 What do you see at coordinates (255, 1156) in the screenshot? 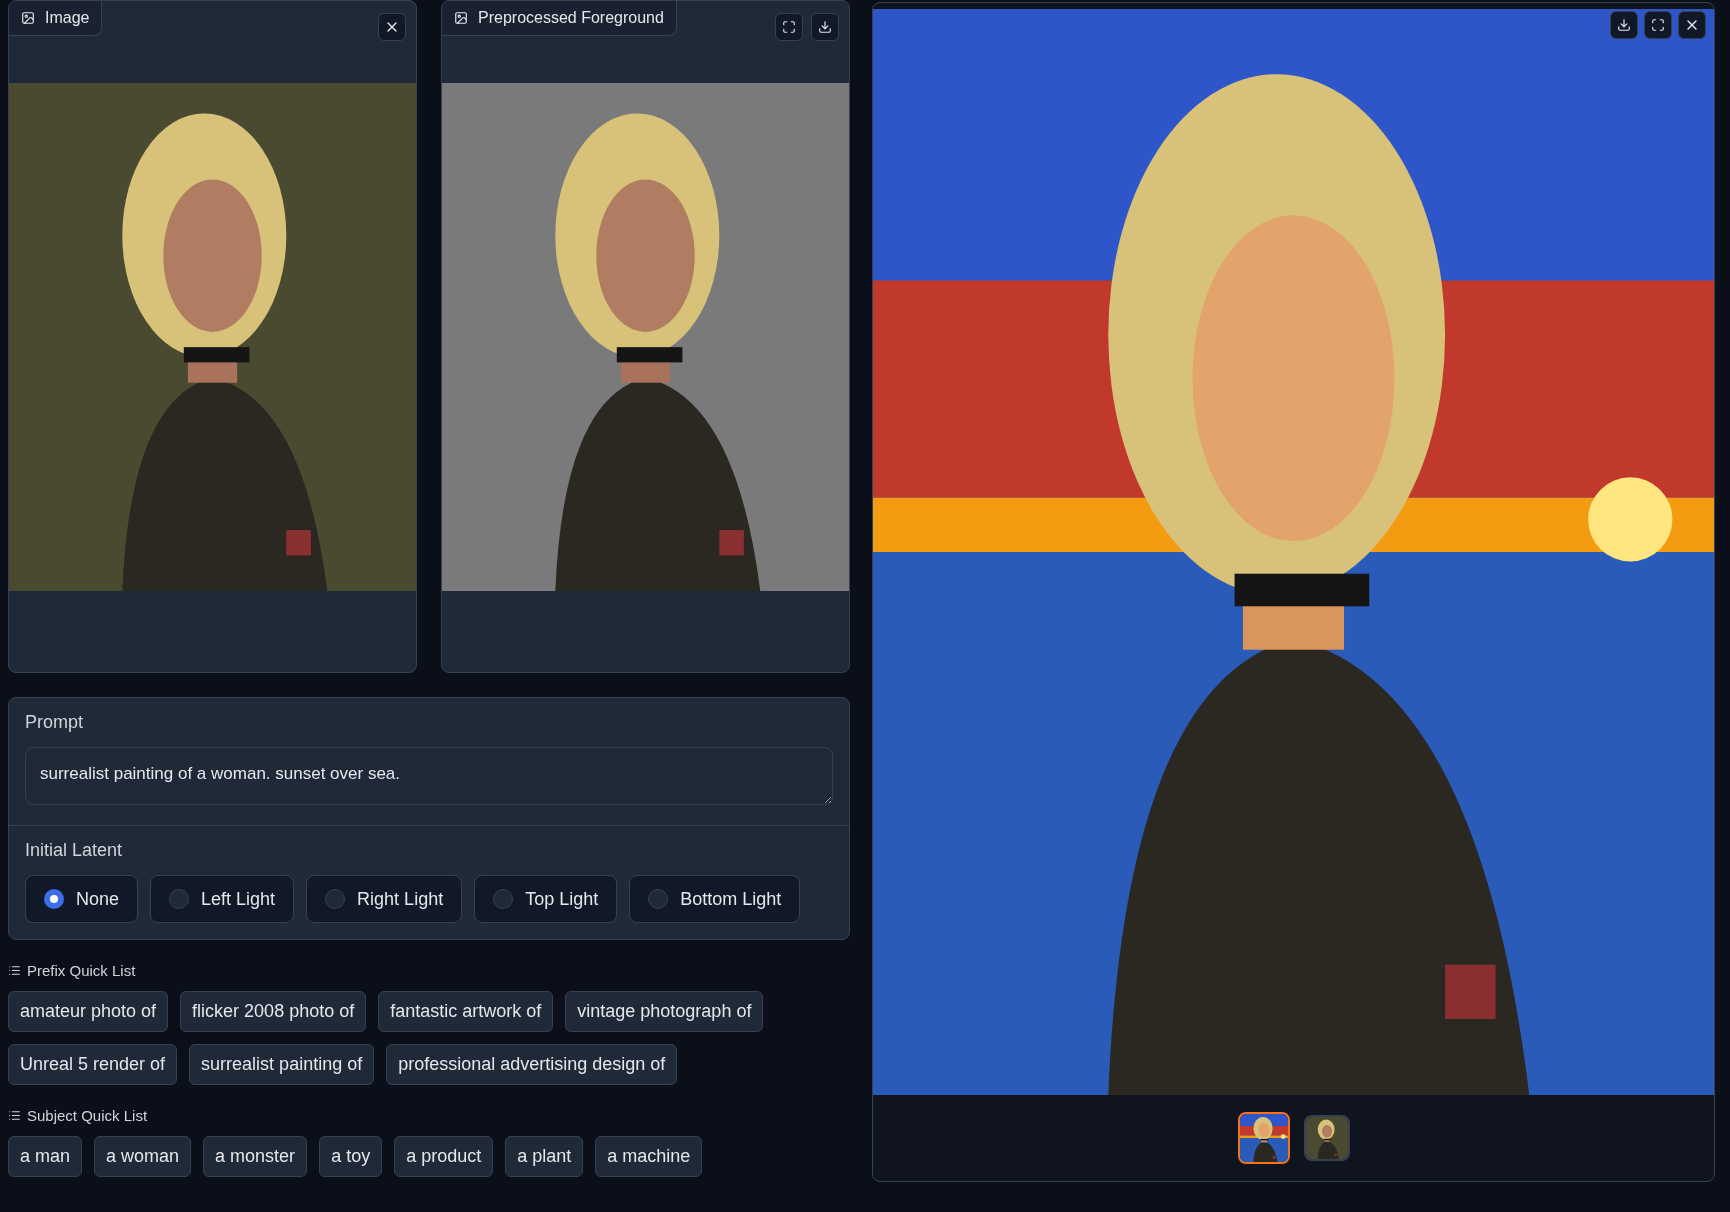
I see `quick-list-chip: a monster` at bounding box center [255, 1156].